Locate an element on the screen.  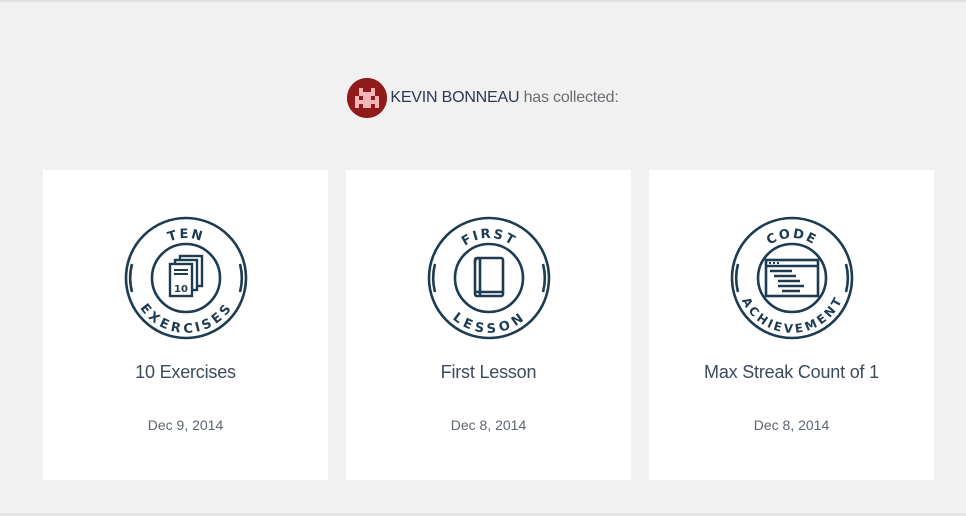
code-window-icon is located at coordinates (791, 278).